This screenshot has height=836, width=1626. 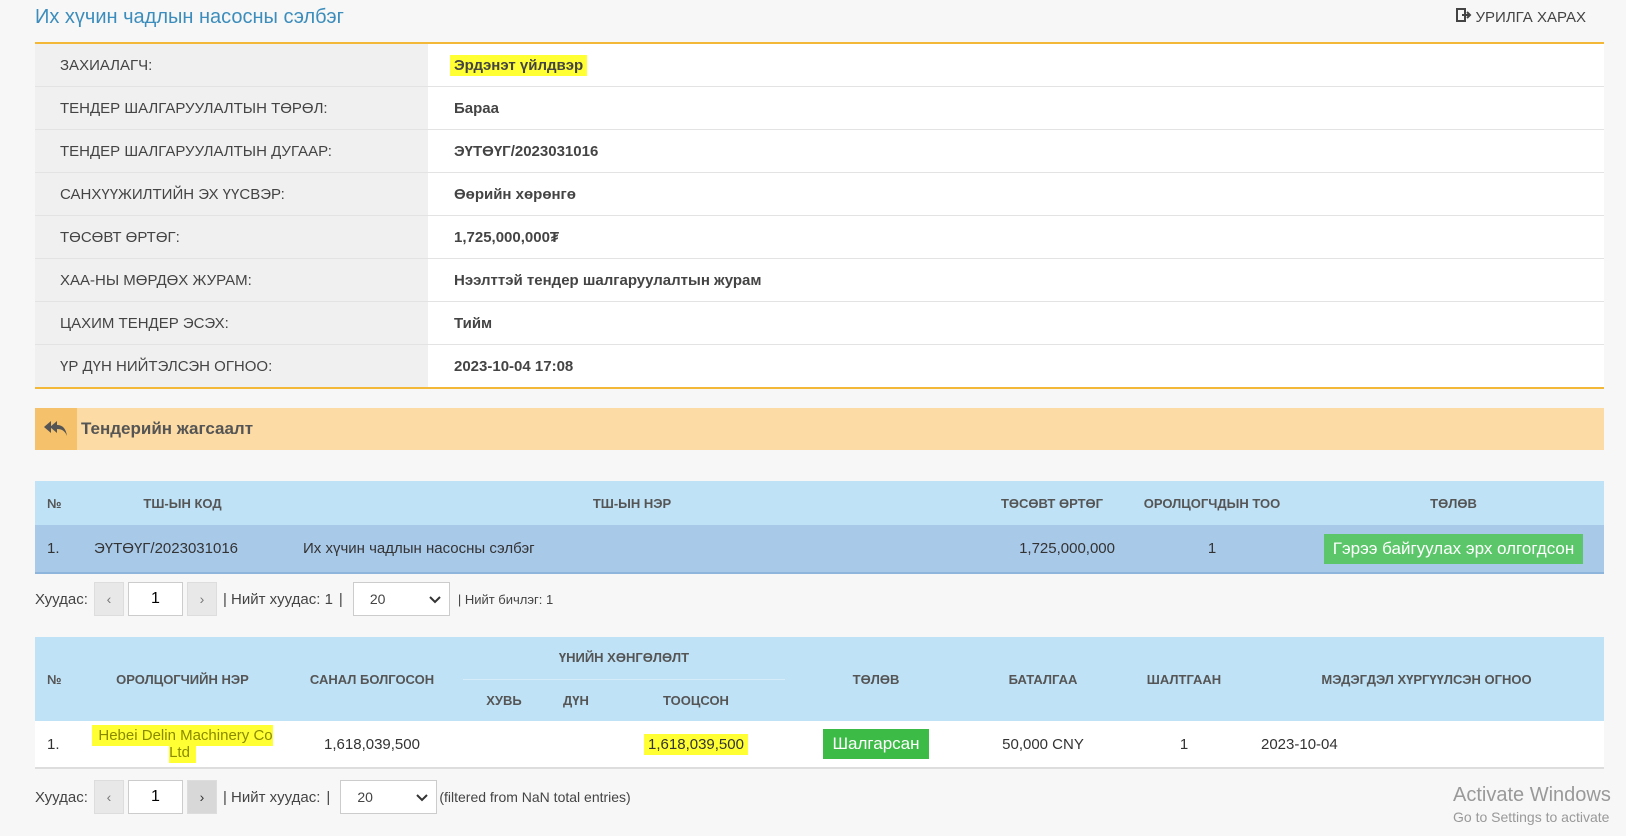 I want to click on col-header-discount: ҮНИЙН ХӨНГӨЛӨЛТ, so click(x=624, y=658).